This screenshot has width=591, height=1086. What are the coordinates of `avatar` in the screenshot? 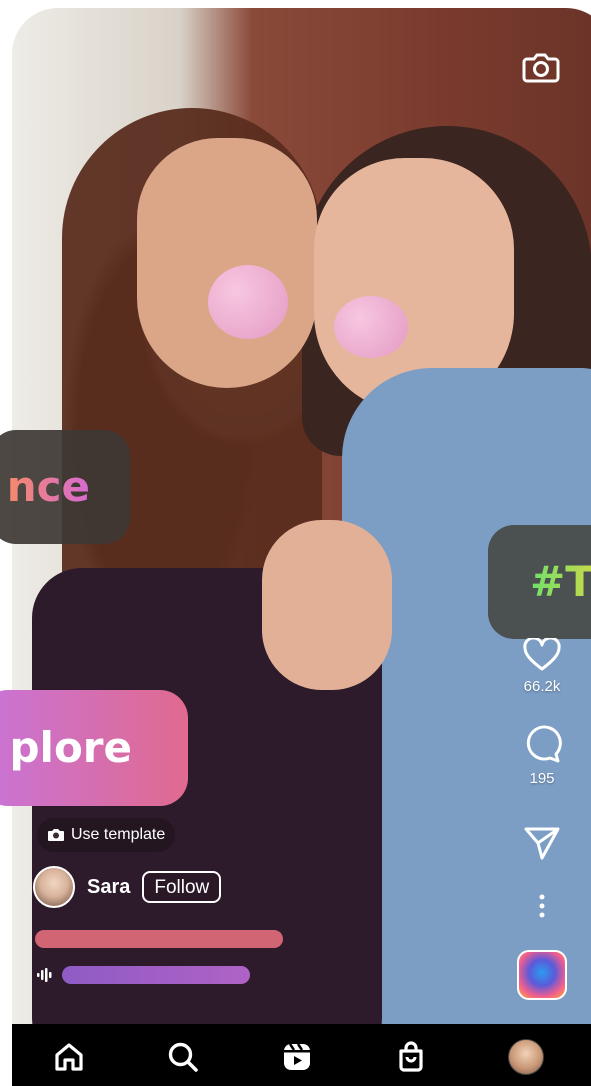 It's located at (54, 887).